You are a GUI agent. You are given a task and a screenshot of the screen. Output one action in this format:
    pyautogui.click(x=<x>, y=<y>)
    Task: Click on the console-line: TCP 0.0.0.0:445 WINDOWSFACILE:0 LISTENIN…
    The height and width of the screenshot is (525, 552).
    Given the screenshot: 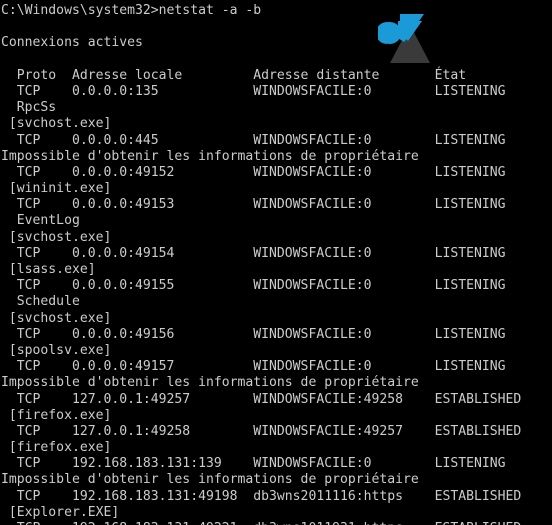 What is the action you would take?
    pyautogui.click(x=253, y=140)
    